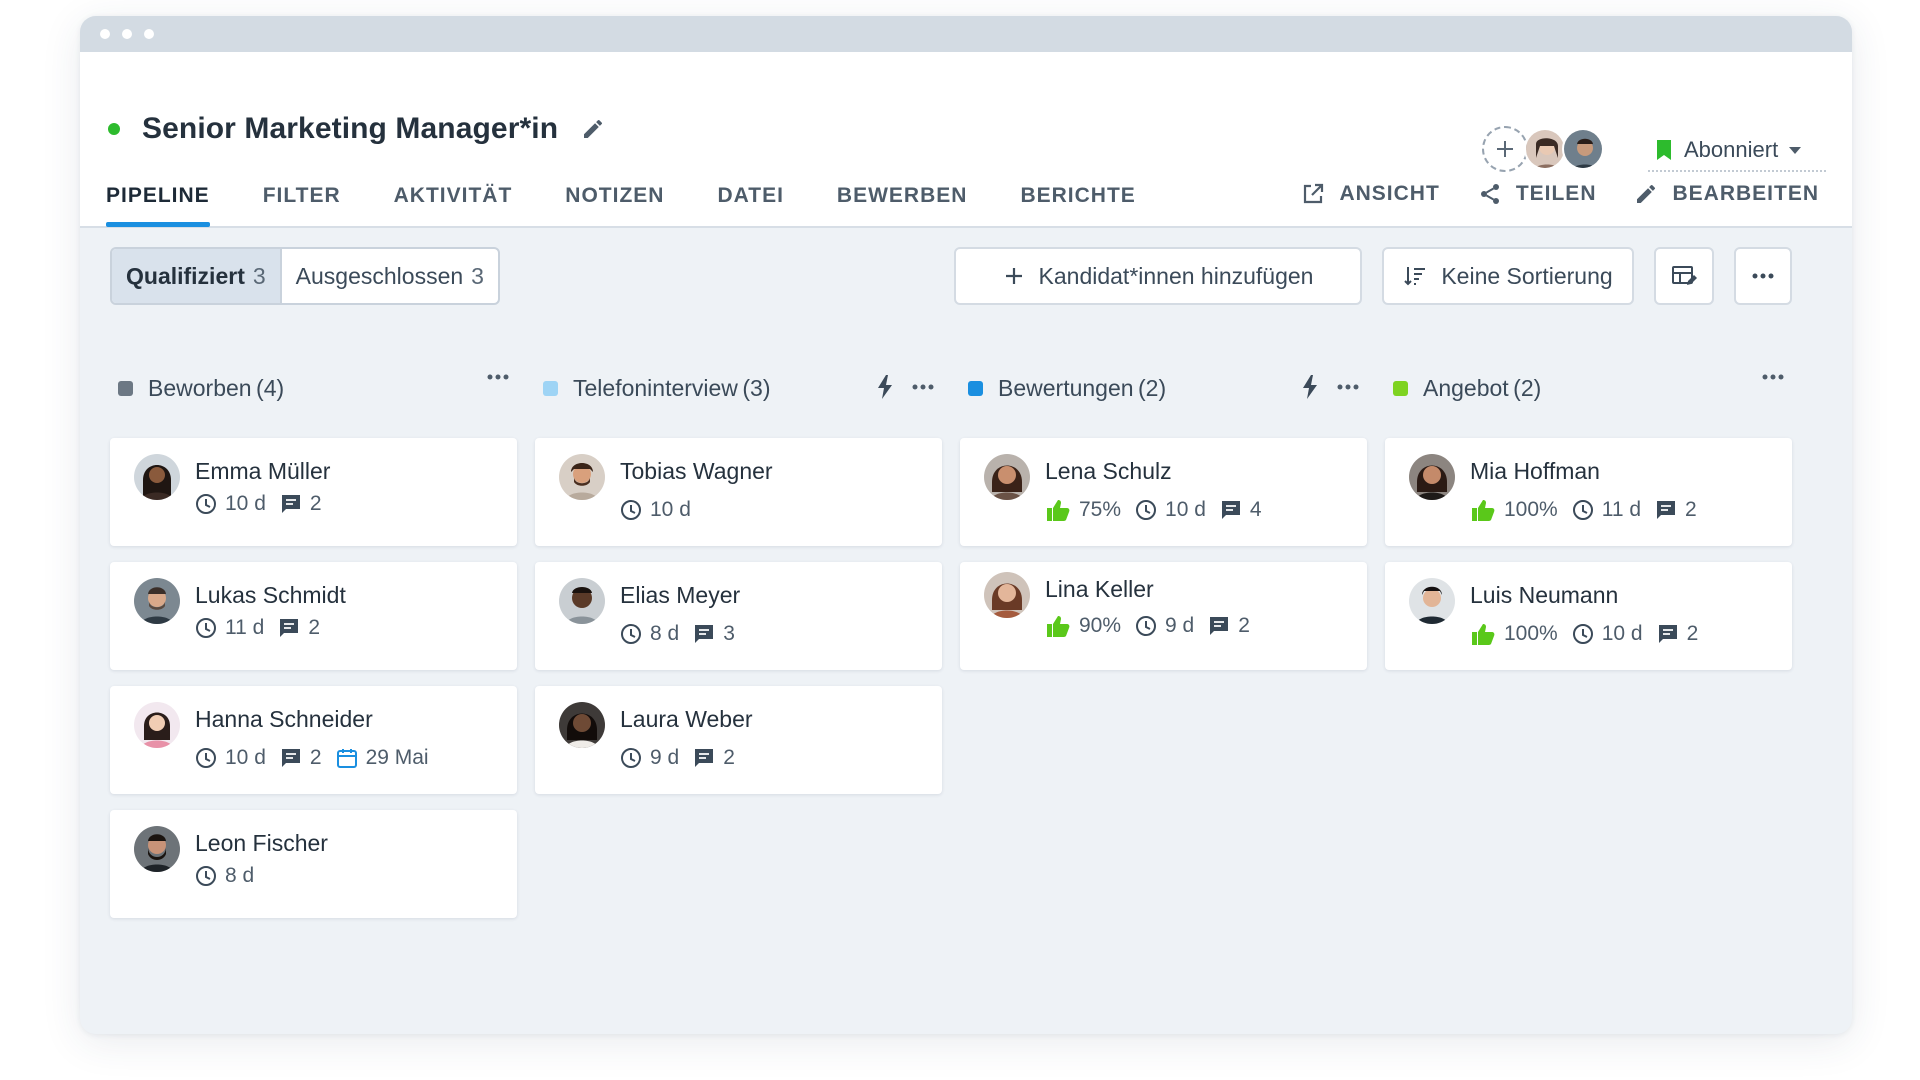 Image resolution: width=1920 pixels, height=1080 pixels. What do you see at coordinates (1099, 589) in the screenshot?
I see `candidate-name: Lina Keller` at bounding box center [1099, 589].